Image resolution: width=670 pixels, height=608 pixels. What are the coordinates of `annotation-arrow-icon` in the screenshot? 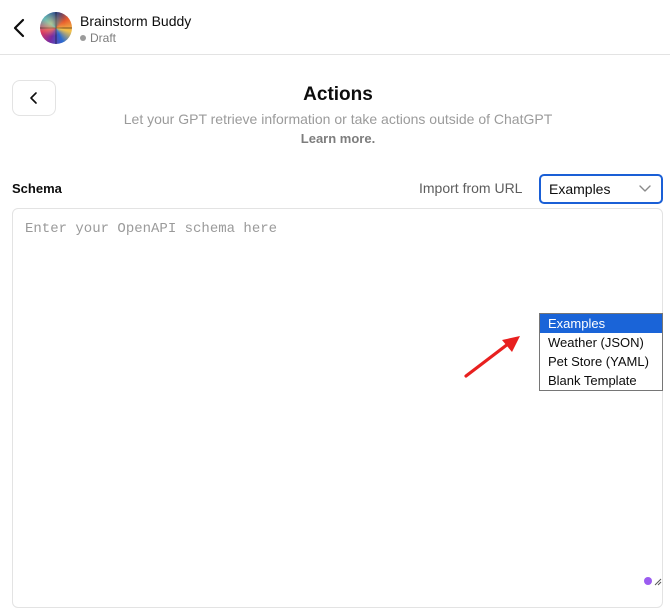 It's located at (492, 357).